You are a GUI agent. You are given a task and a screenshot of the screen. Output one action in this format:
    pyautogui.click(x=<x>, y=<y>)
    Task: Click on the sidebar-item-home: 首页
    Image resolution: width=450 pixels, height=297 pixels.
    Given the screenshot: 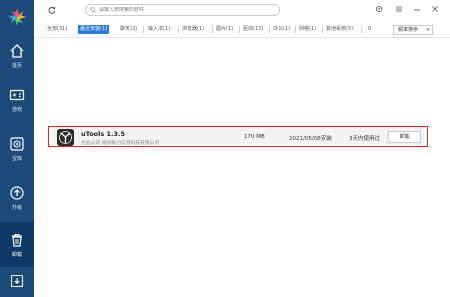 What is the action you would take?
    pyautogui.click(x=17, y=56)
    